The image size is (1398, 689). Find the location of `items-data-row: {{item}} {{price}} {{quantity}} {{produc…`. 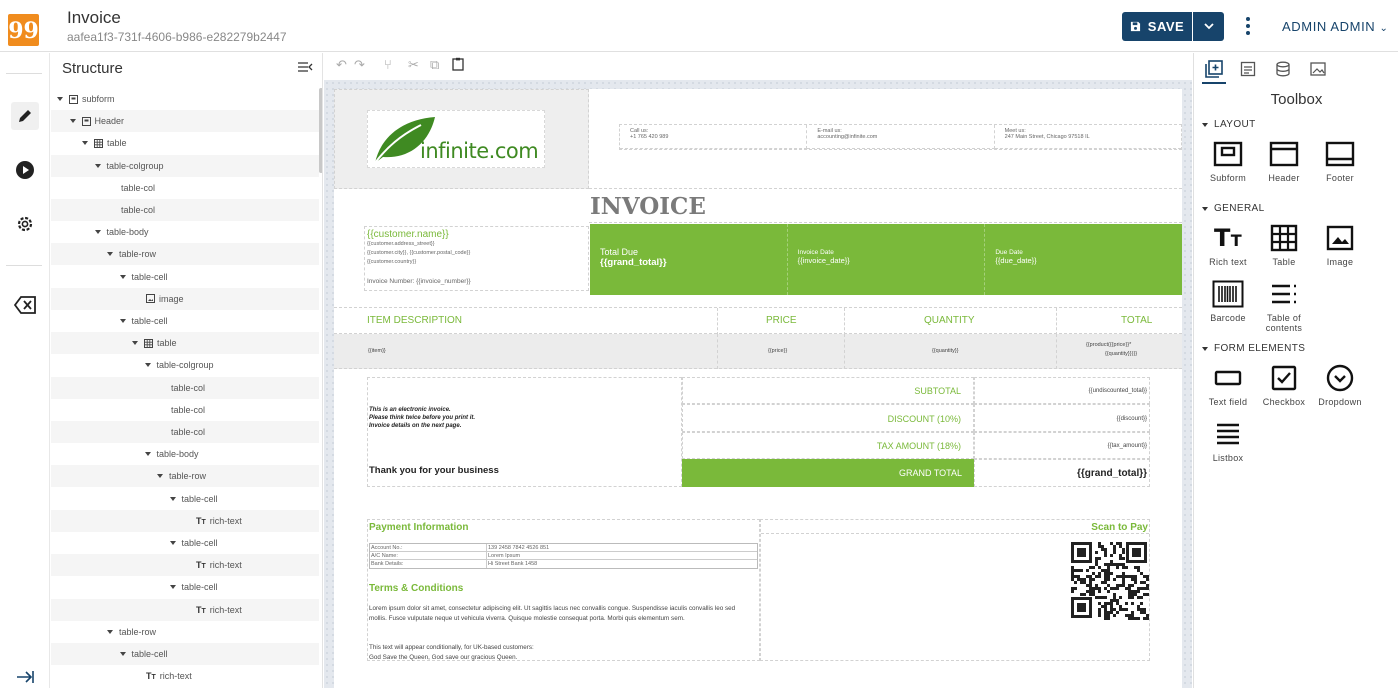

items-data-row: {{item}} {{price}} {{quantity}} {{produc… is located at coordinates (758, 351).